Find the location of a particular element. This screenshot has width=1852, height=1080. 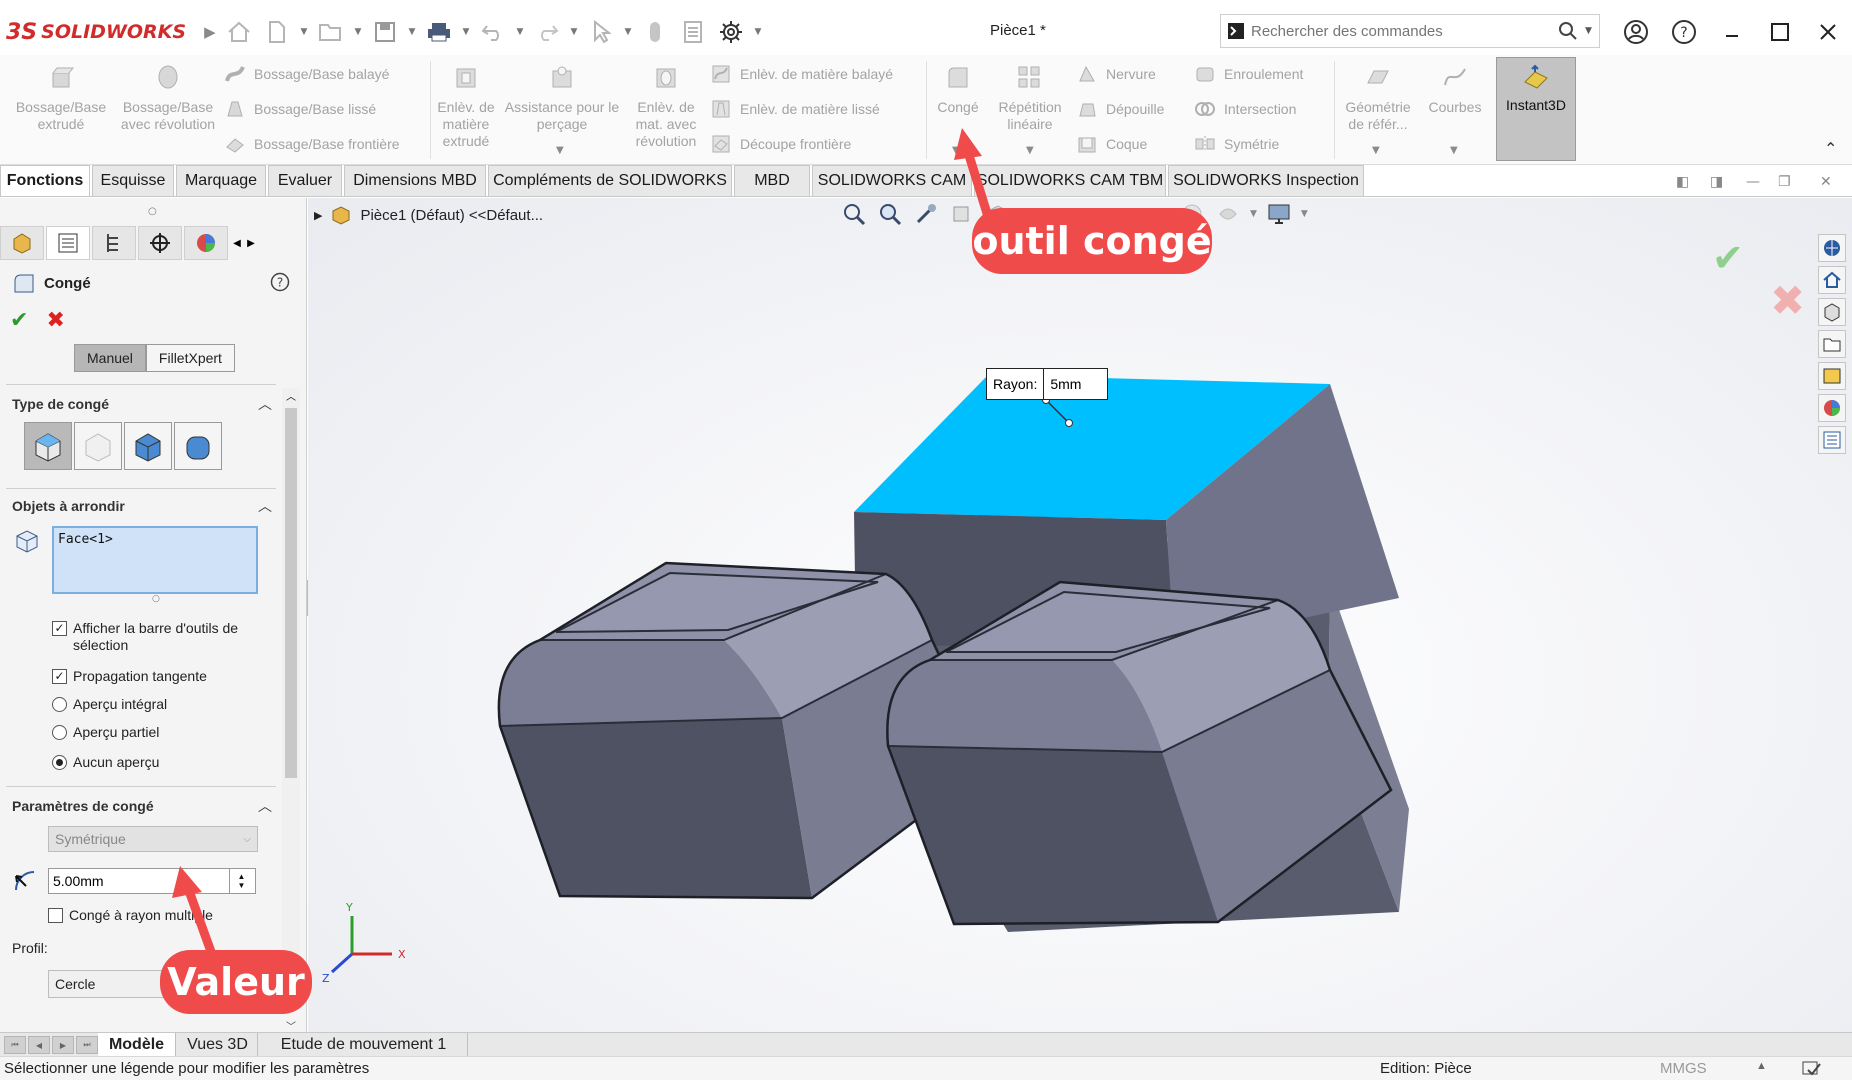

tab-dimensions-mbd: Dimensions MBD is located at coordinates (415, 180).